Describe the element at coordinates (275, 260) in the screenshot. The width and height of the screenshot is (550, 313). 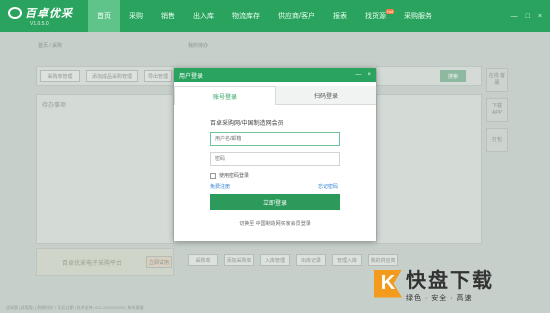
I see `bottom-link-2: 入库管理` at that location.